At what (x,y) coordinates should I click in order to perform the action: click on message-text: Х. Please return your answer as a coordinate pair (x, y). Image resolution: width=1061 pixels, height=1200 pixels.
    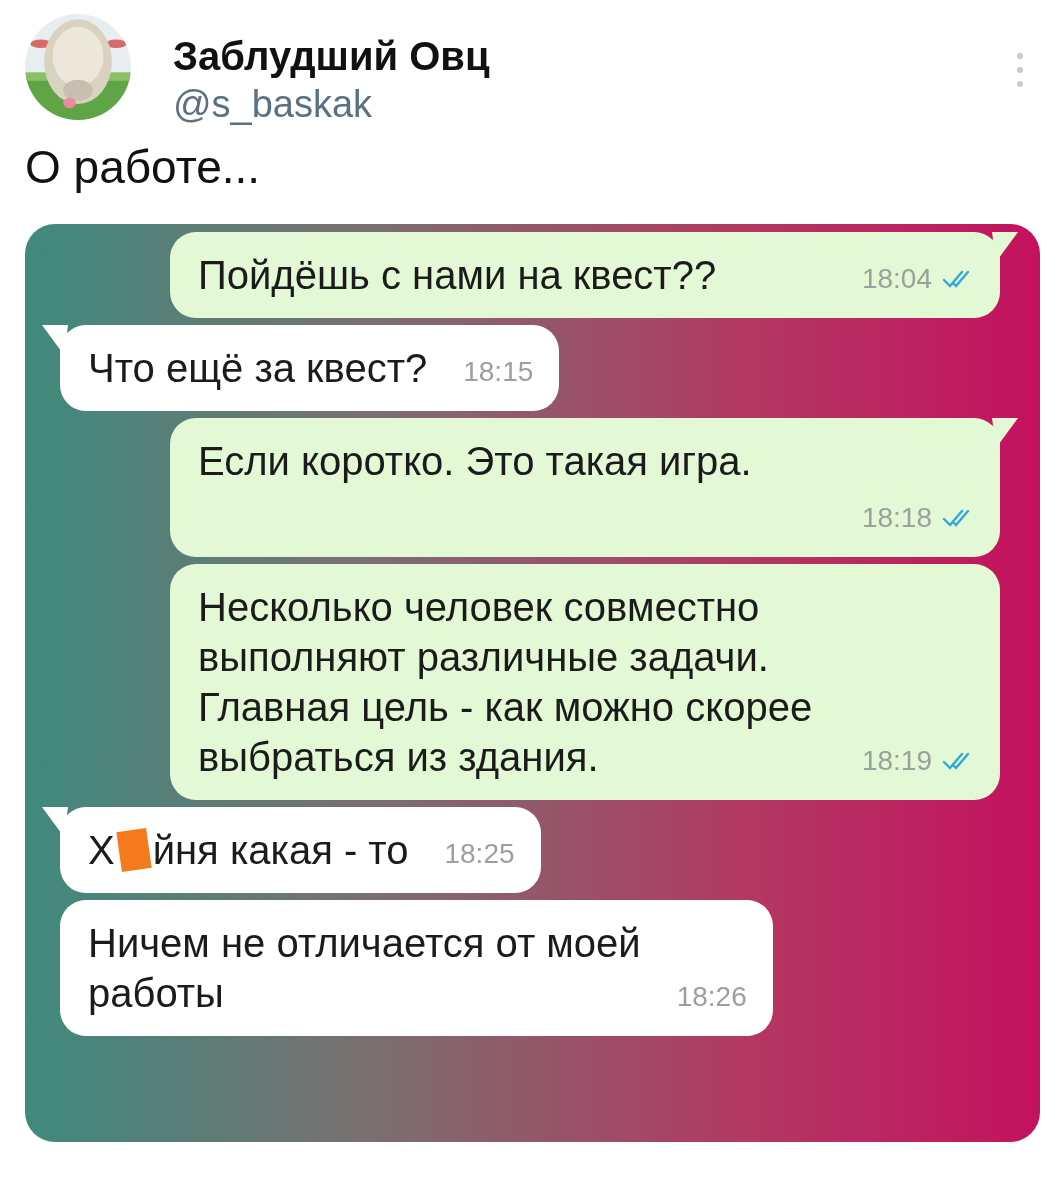
    Looking at the image, I should click on (101, 850).